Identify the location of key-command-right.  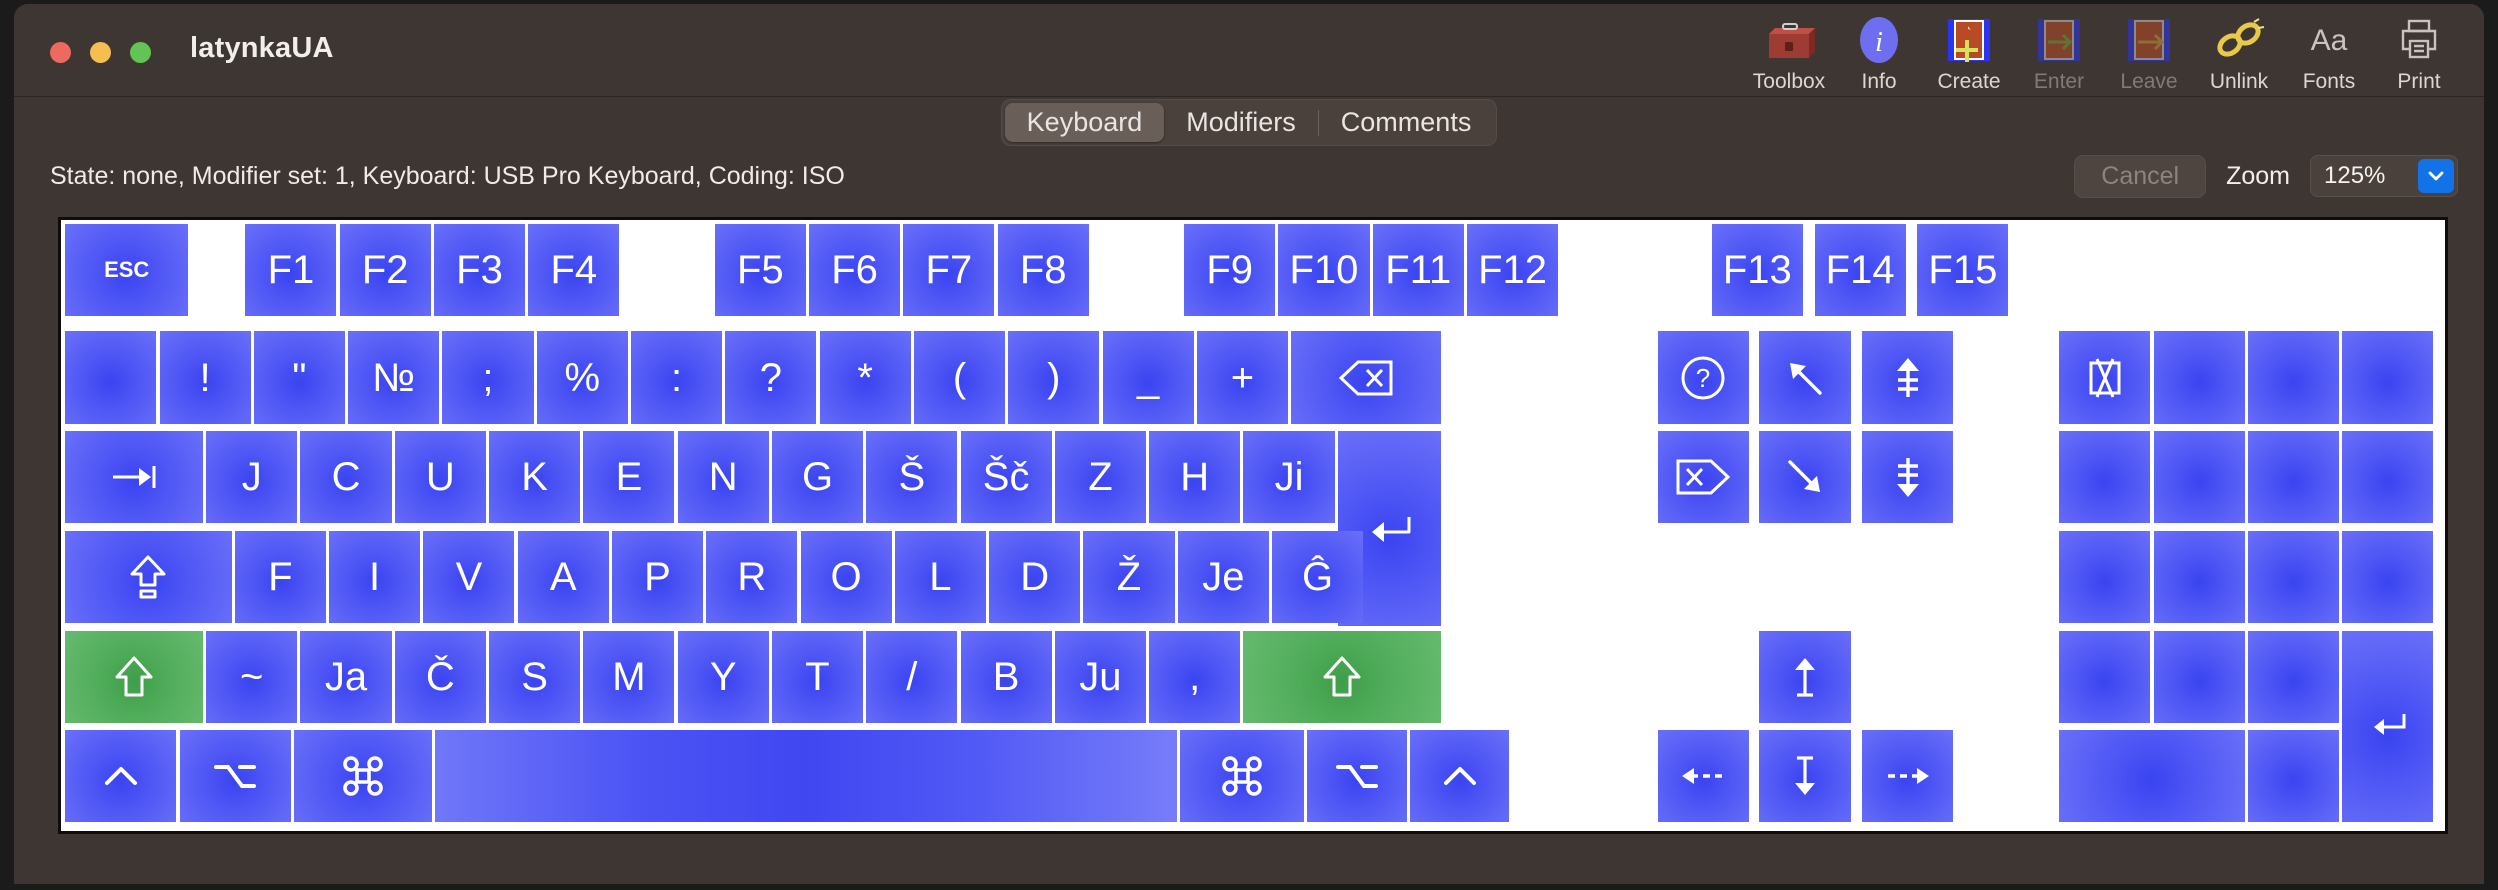
(1241, 776).